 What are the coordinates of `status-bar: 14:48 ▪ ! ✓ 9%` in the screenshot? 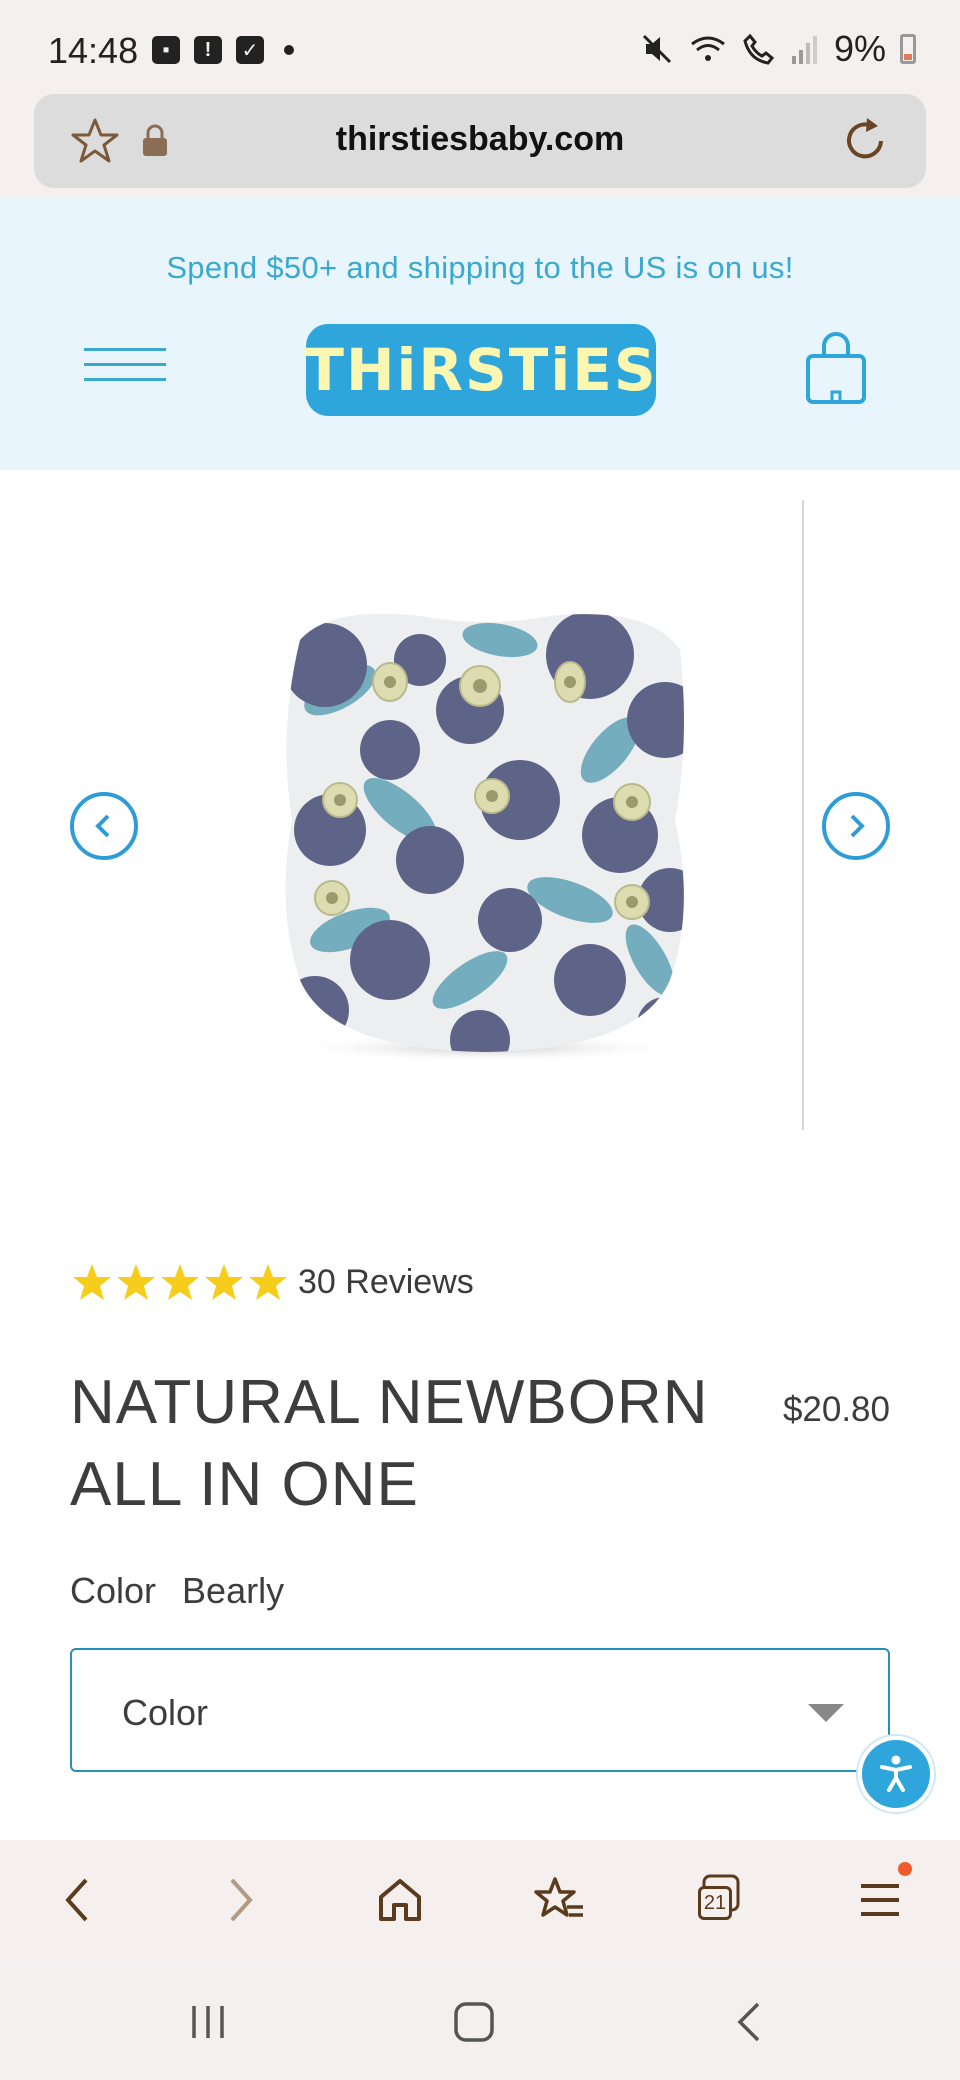 It's located at (480, 40).